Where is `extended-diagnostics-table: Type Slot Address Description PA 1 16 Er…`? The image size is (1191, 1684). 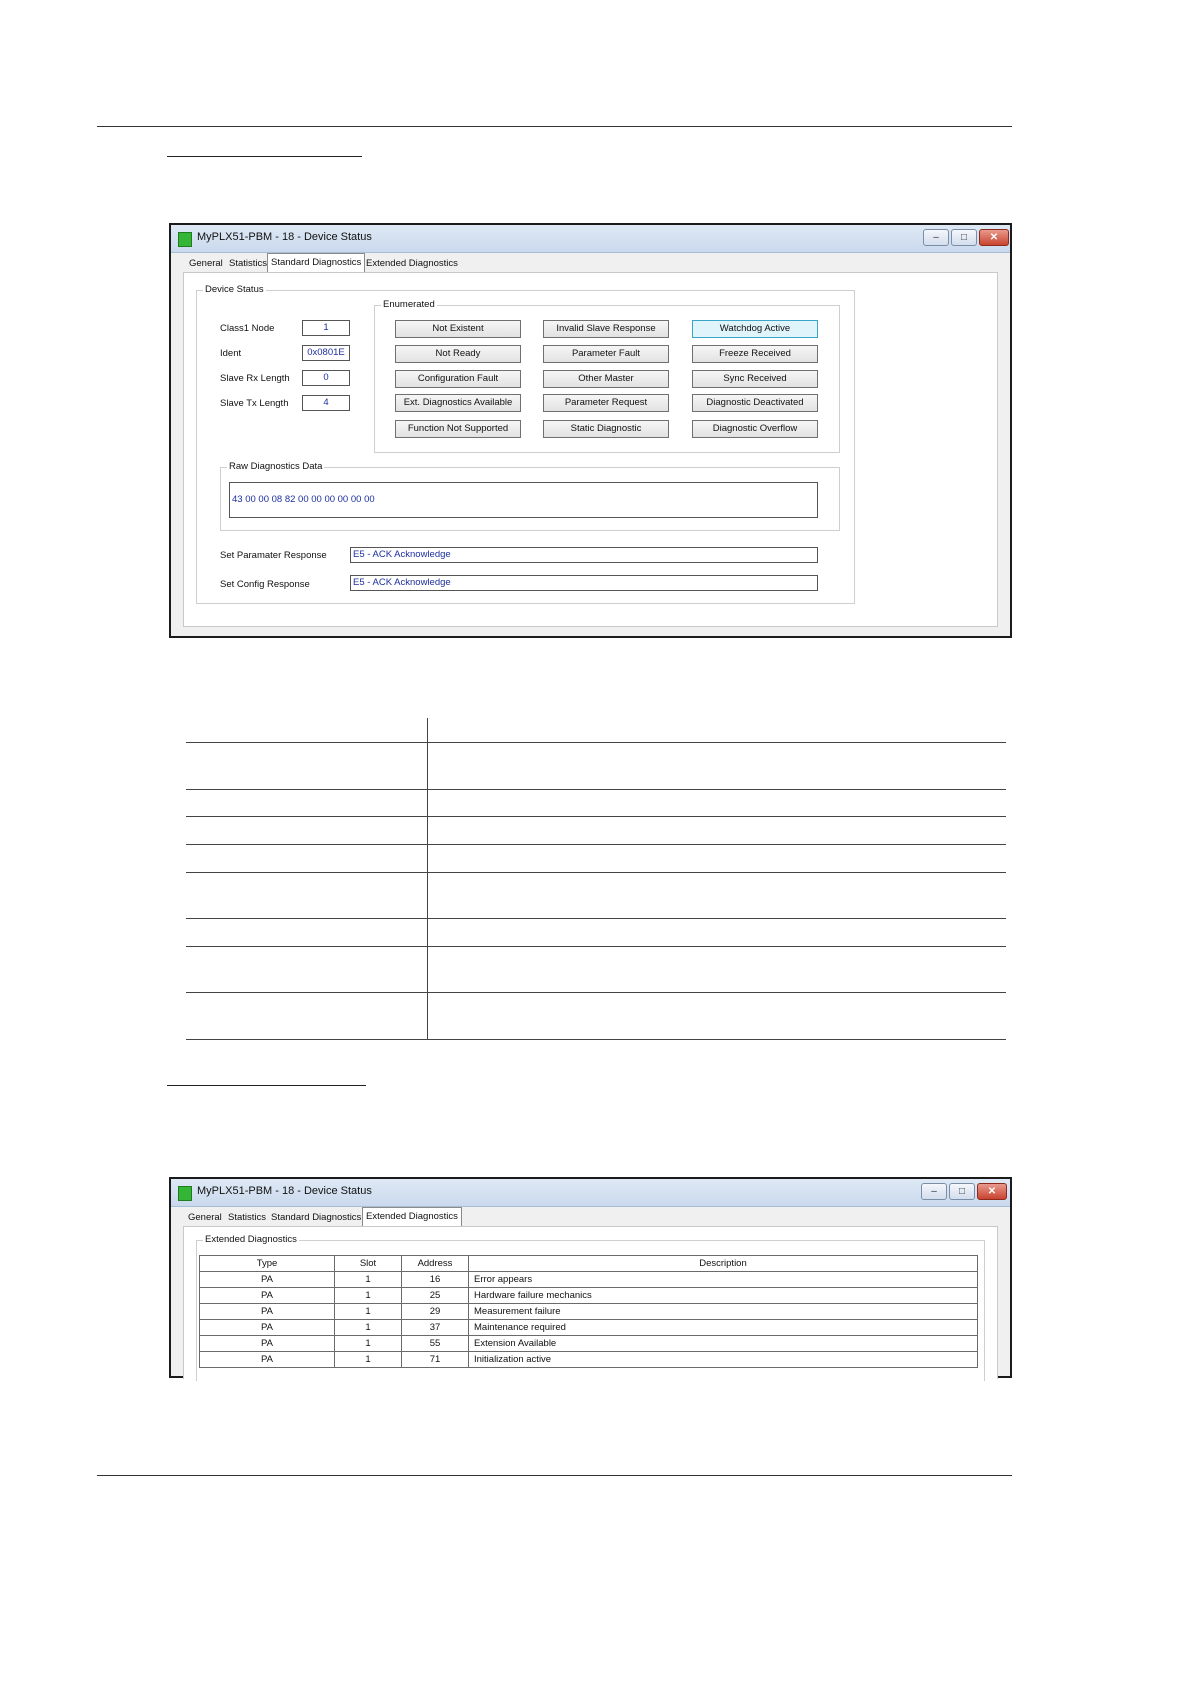 extended-diagnostics-table: Type Slot Address Description PA 1 16 Er… is located at coordinates (588, 1311).